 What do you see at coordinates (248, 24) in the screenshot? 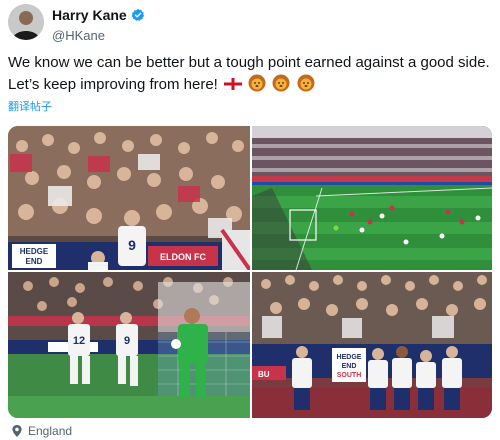
I see `tweet-header: Harry Kane @HKane` at bounding box center [248, 24].